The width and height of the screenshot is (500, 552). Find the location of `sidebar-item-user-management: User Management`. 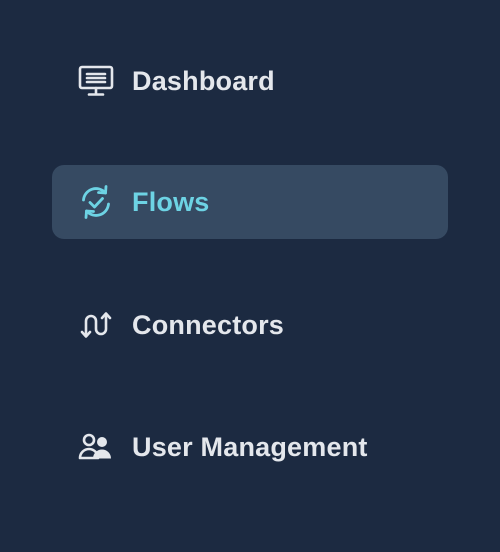

sidebar-item-user-management: User Management is located at coordinates (250, 447).